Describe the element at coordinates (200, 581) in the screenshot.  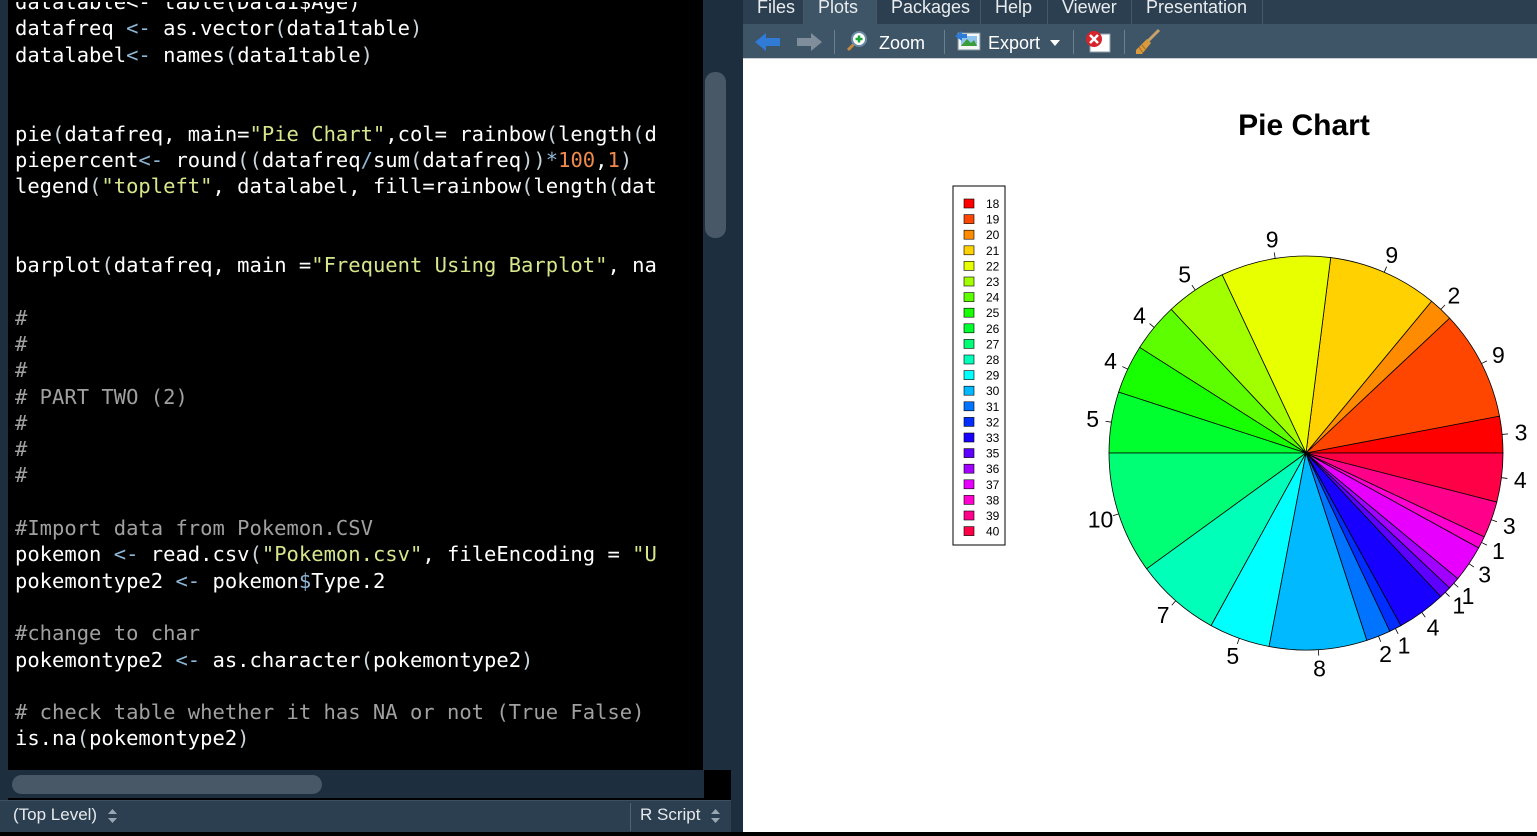
I see `code-line: pokemontype2 <- pokemon$Type.2` at that location.